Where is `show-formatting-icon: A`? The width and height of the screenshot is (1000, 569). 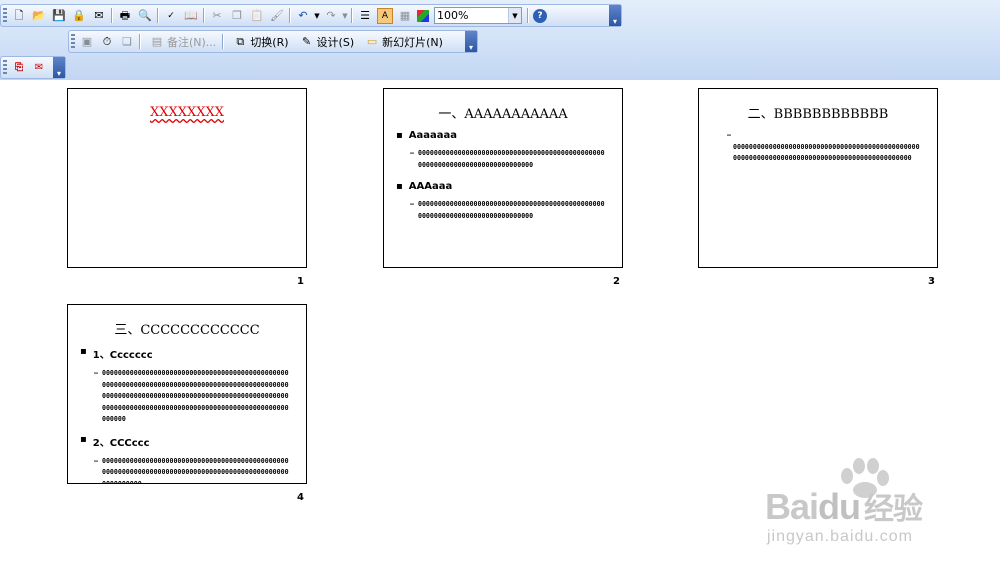 show-formatting-icon: A is located at coordinates (385, 15).